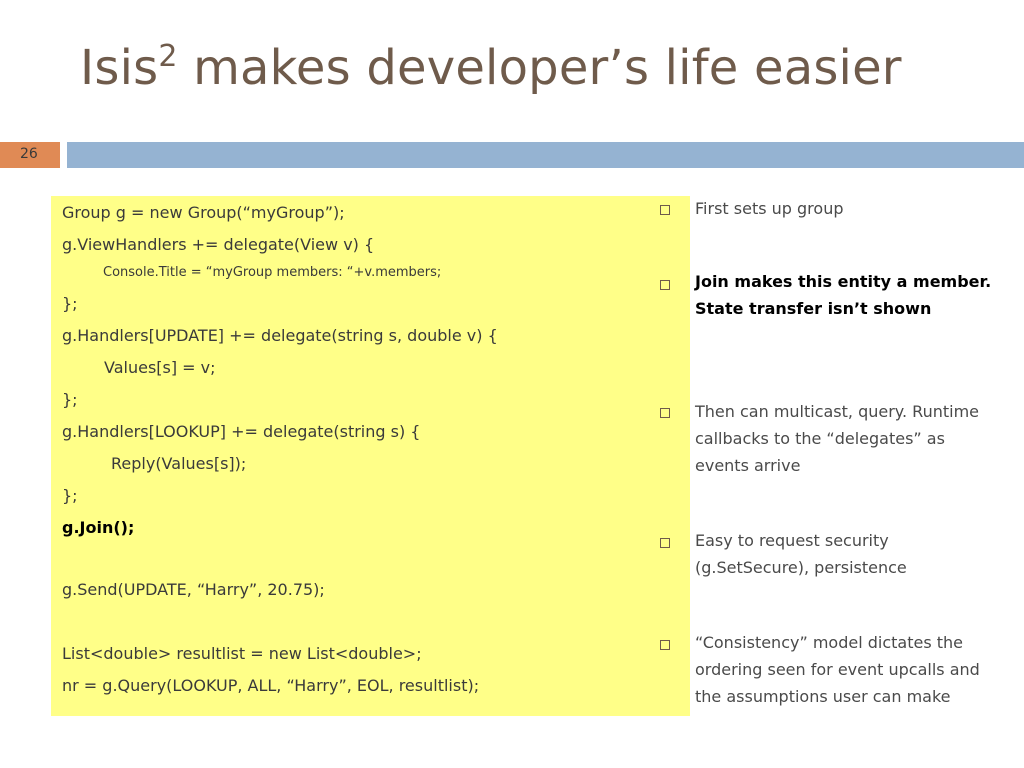 The image size is (1024, 768). What do you see at coordinates (218, 244) in the screenshot?
I see `code-line: g.ViewHandlers += delegate(View v) {` at bounding box center [218, 244].